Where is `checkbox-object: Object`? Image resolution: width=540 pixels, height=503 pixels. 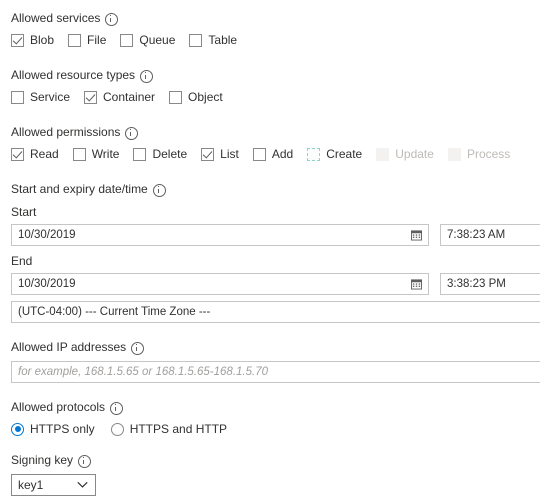 checkbox-object: Object is located at coordinates (196, 97).